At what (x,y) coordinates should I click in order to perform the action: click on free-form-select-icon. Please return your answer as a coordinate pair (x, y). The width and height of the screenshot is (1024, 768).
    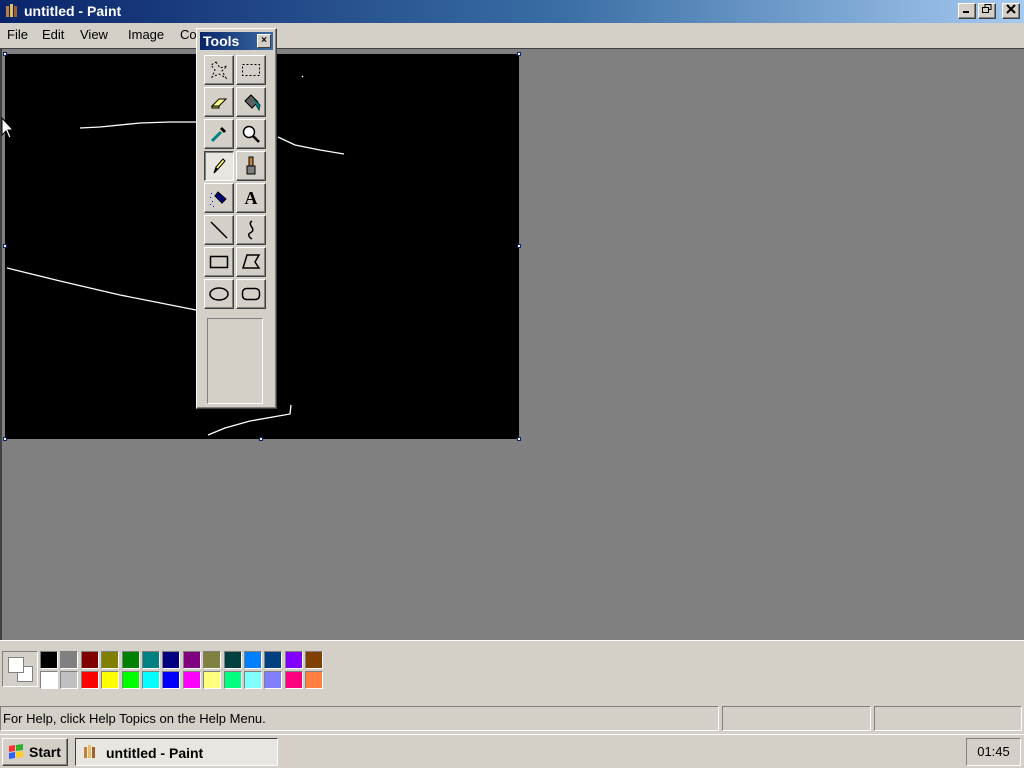
    Looking at the image, I should click on (219, 70).